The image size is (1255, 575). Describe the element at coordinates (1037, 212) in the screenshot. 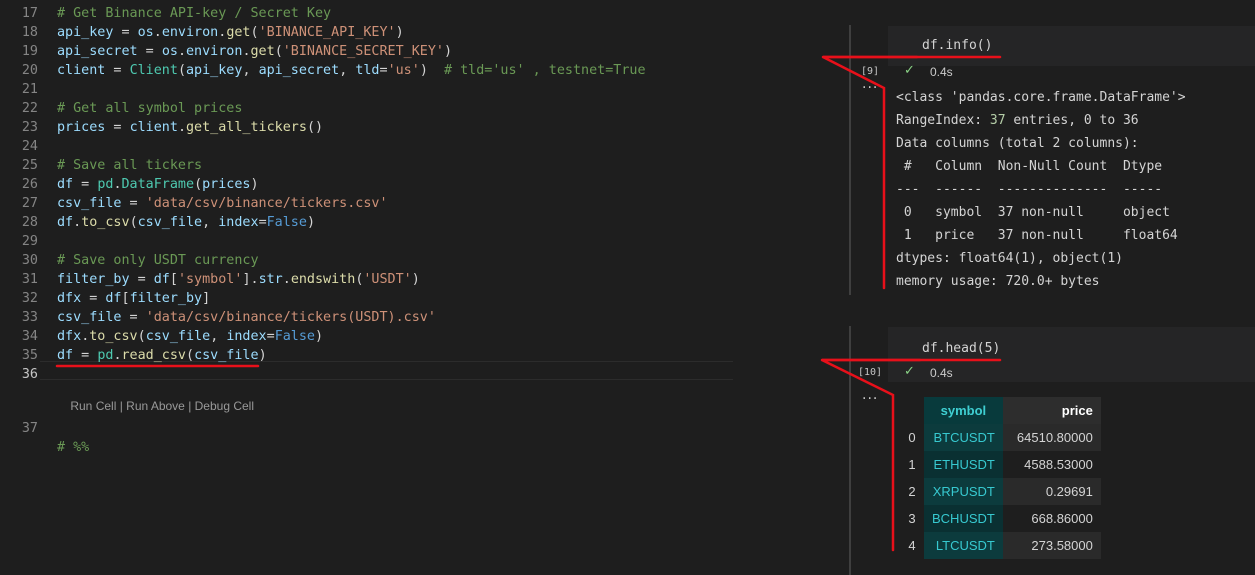

I see `output-line: 0 symbol 37 non-null object` at that location.